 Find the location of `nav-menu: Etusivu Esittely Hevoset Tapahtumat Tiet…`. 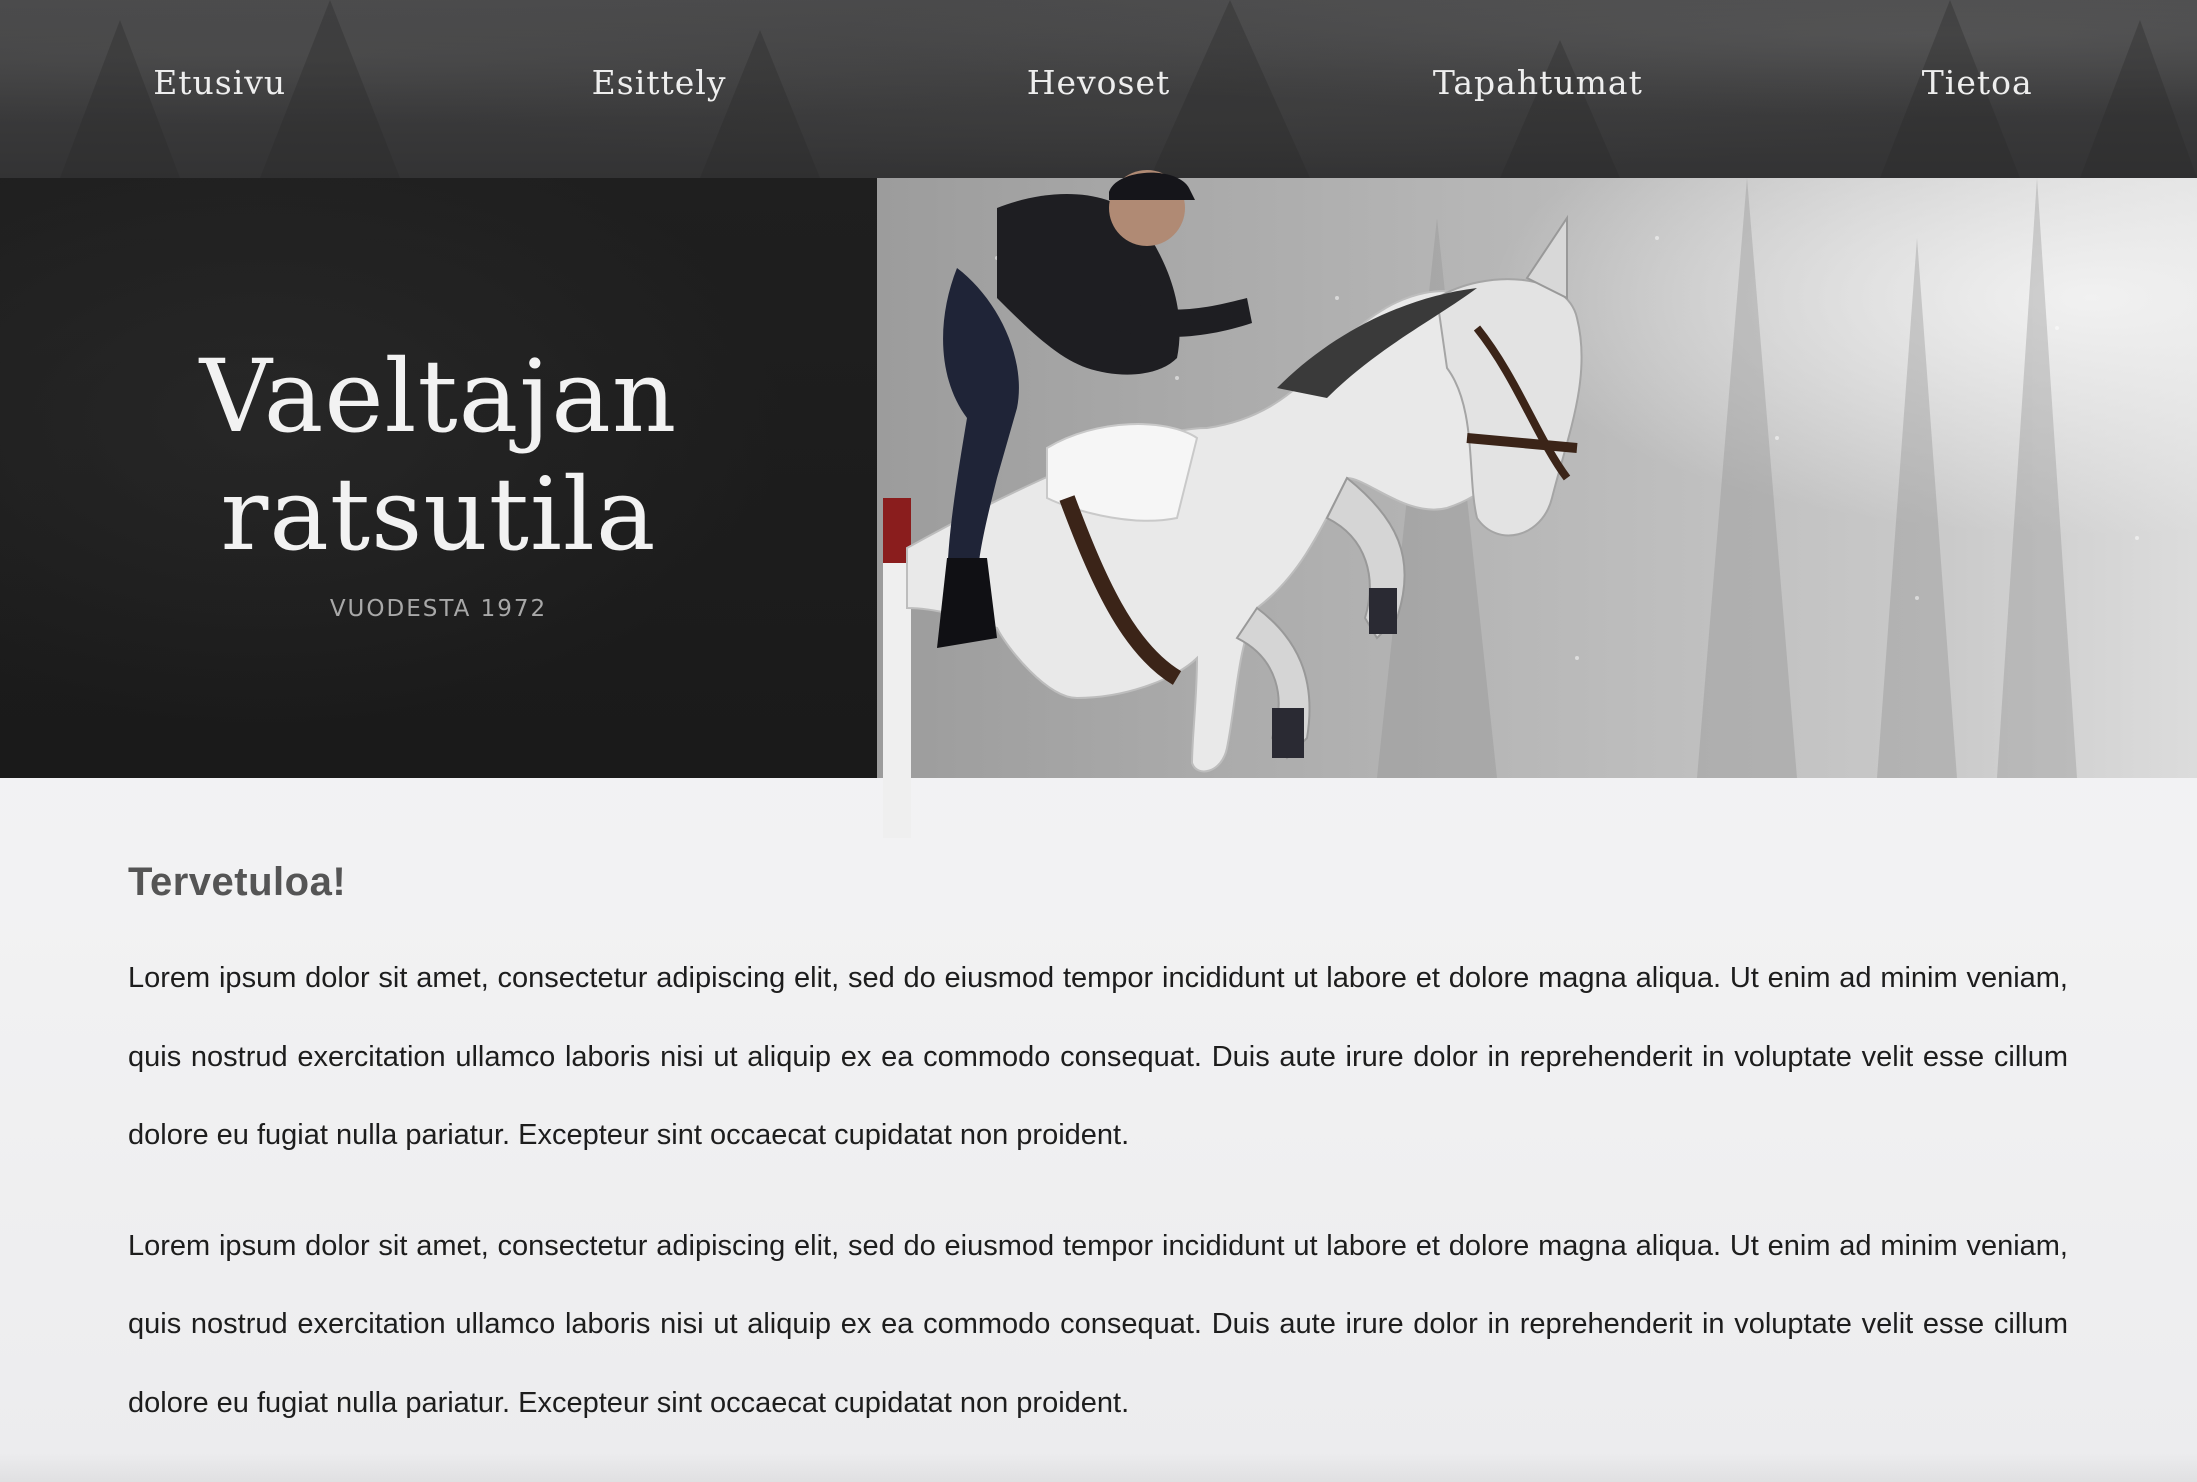

nav-menu: Etusivu Esittely Hevoset Tapahtumat Tiet… is located at coordinates (1098, 89).